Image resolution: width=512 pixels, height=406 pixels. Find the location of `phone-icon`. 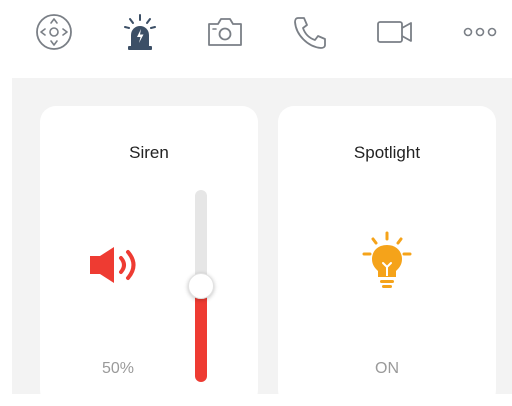

phone-icon is located at coordinates (310, 33).